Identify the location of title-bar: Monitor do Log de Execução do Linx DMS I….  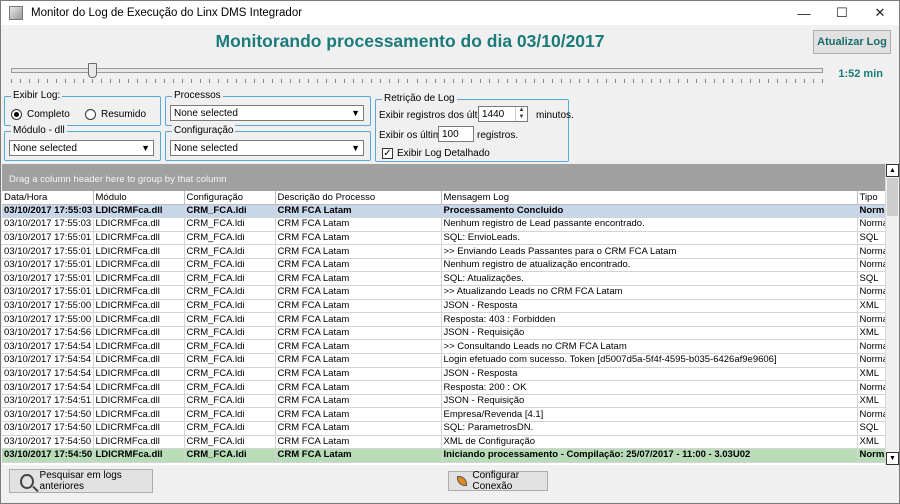
(450, 13).